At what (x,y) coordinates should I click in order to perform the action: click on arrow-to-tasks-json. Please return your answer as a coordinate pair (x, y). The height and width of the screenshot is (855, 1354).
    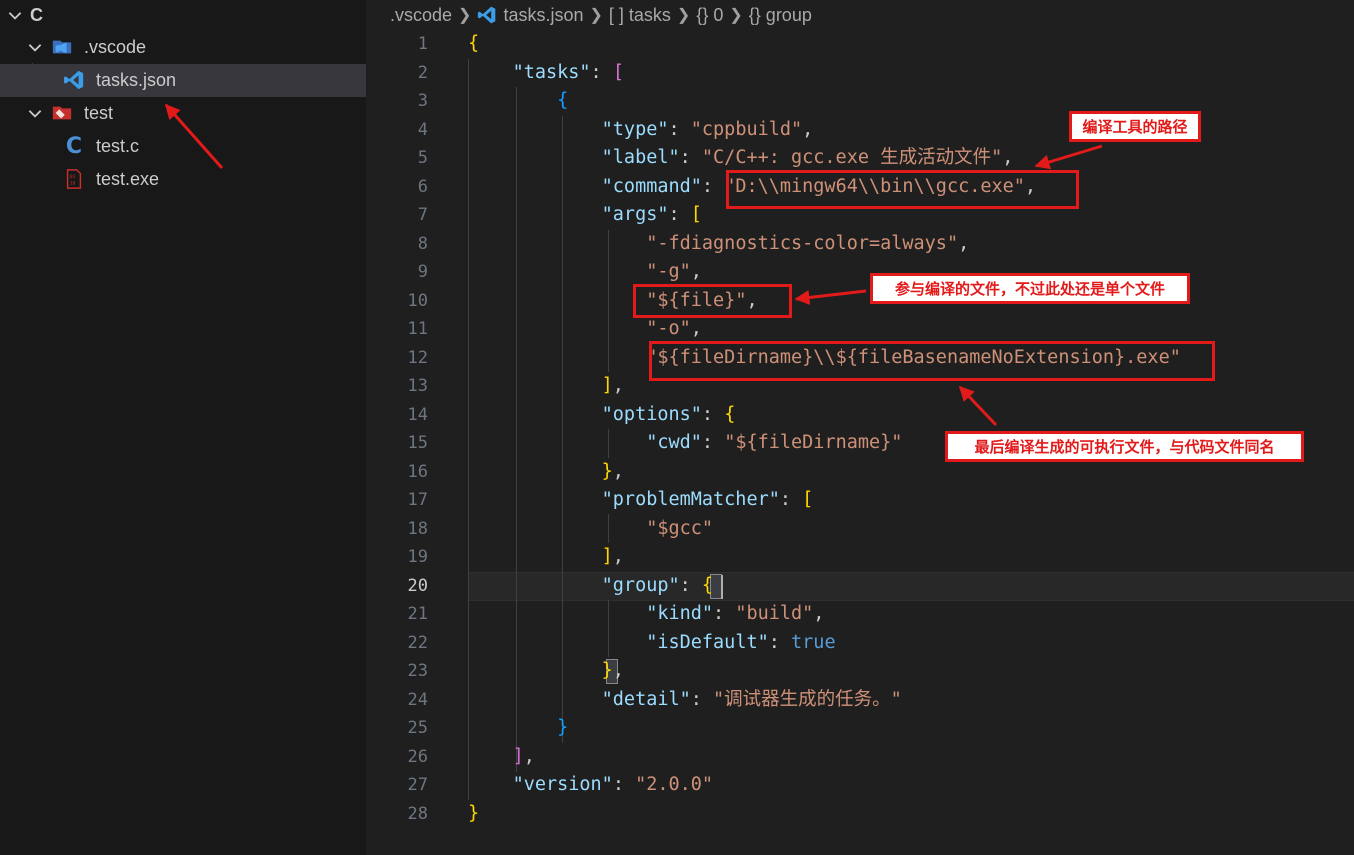
    Looking at the image, I should click on (194, 136).